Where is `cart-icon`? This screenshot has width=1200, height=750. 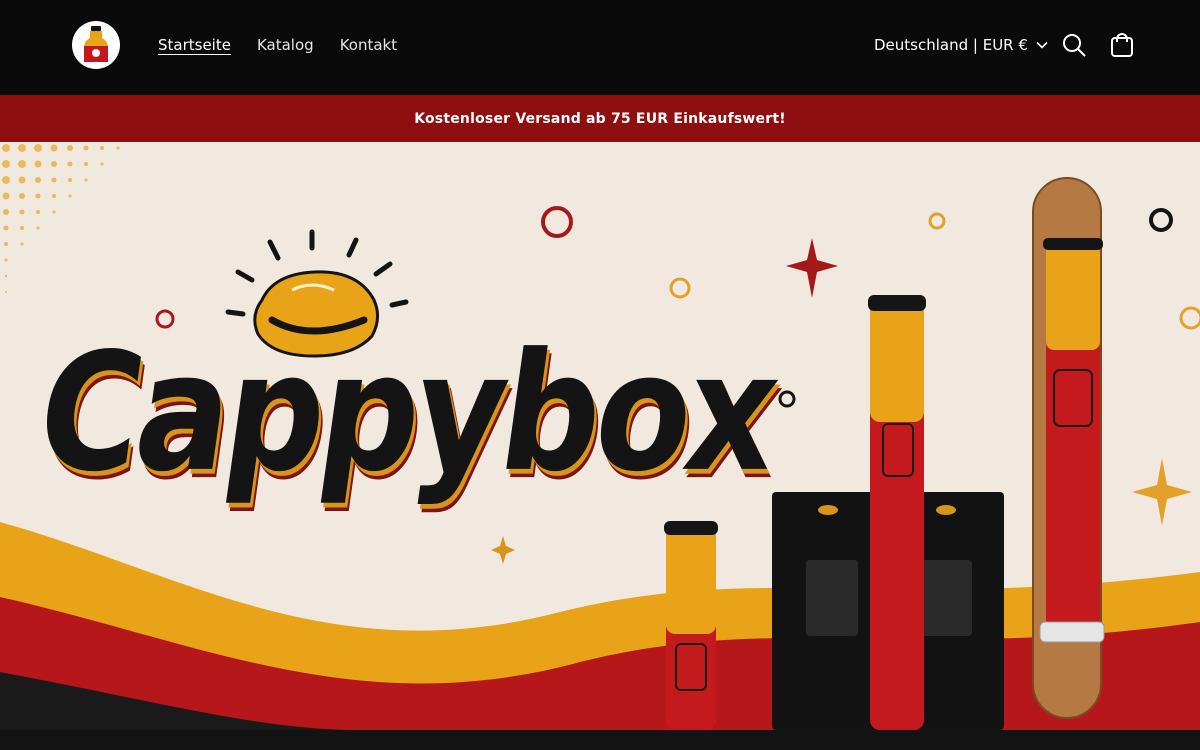
cart-icon is located at coordinates (1122, 45).